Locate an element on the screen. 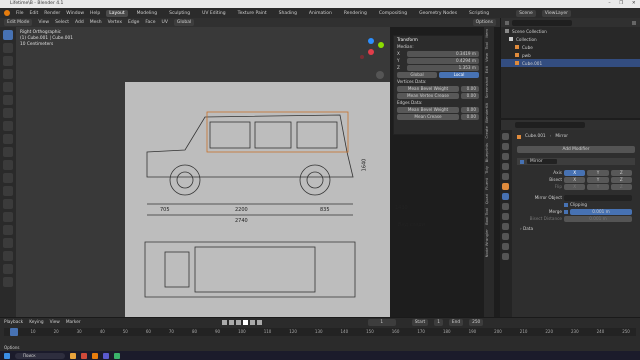  bevel-tool-icon is located at coordinates (8, 165).